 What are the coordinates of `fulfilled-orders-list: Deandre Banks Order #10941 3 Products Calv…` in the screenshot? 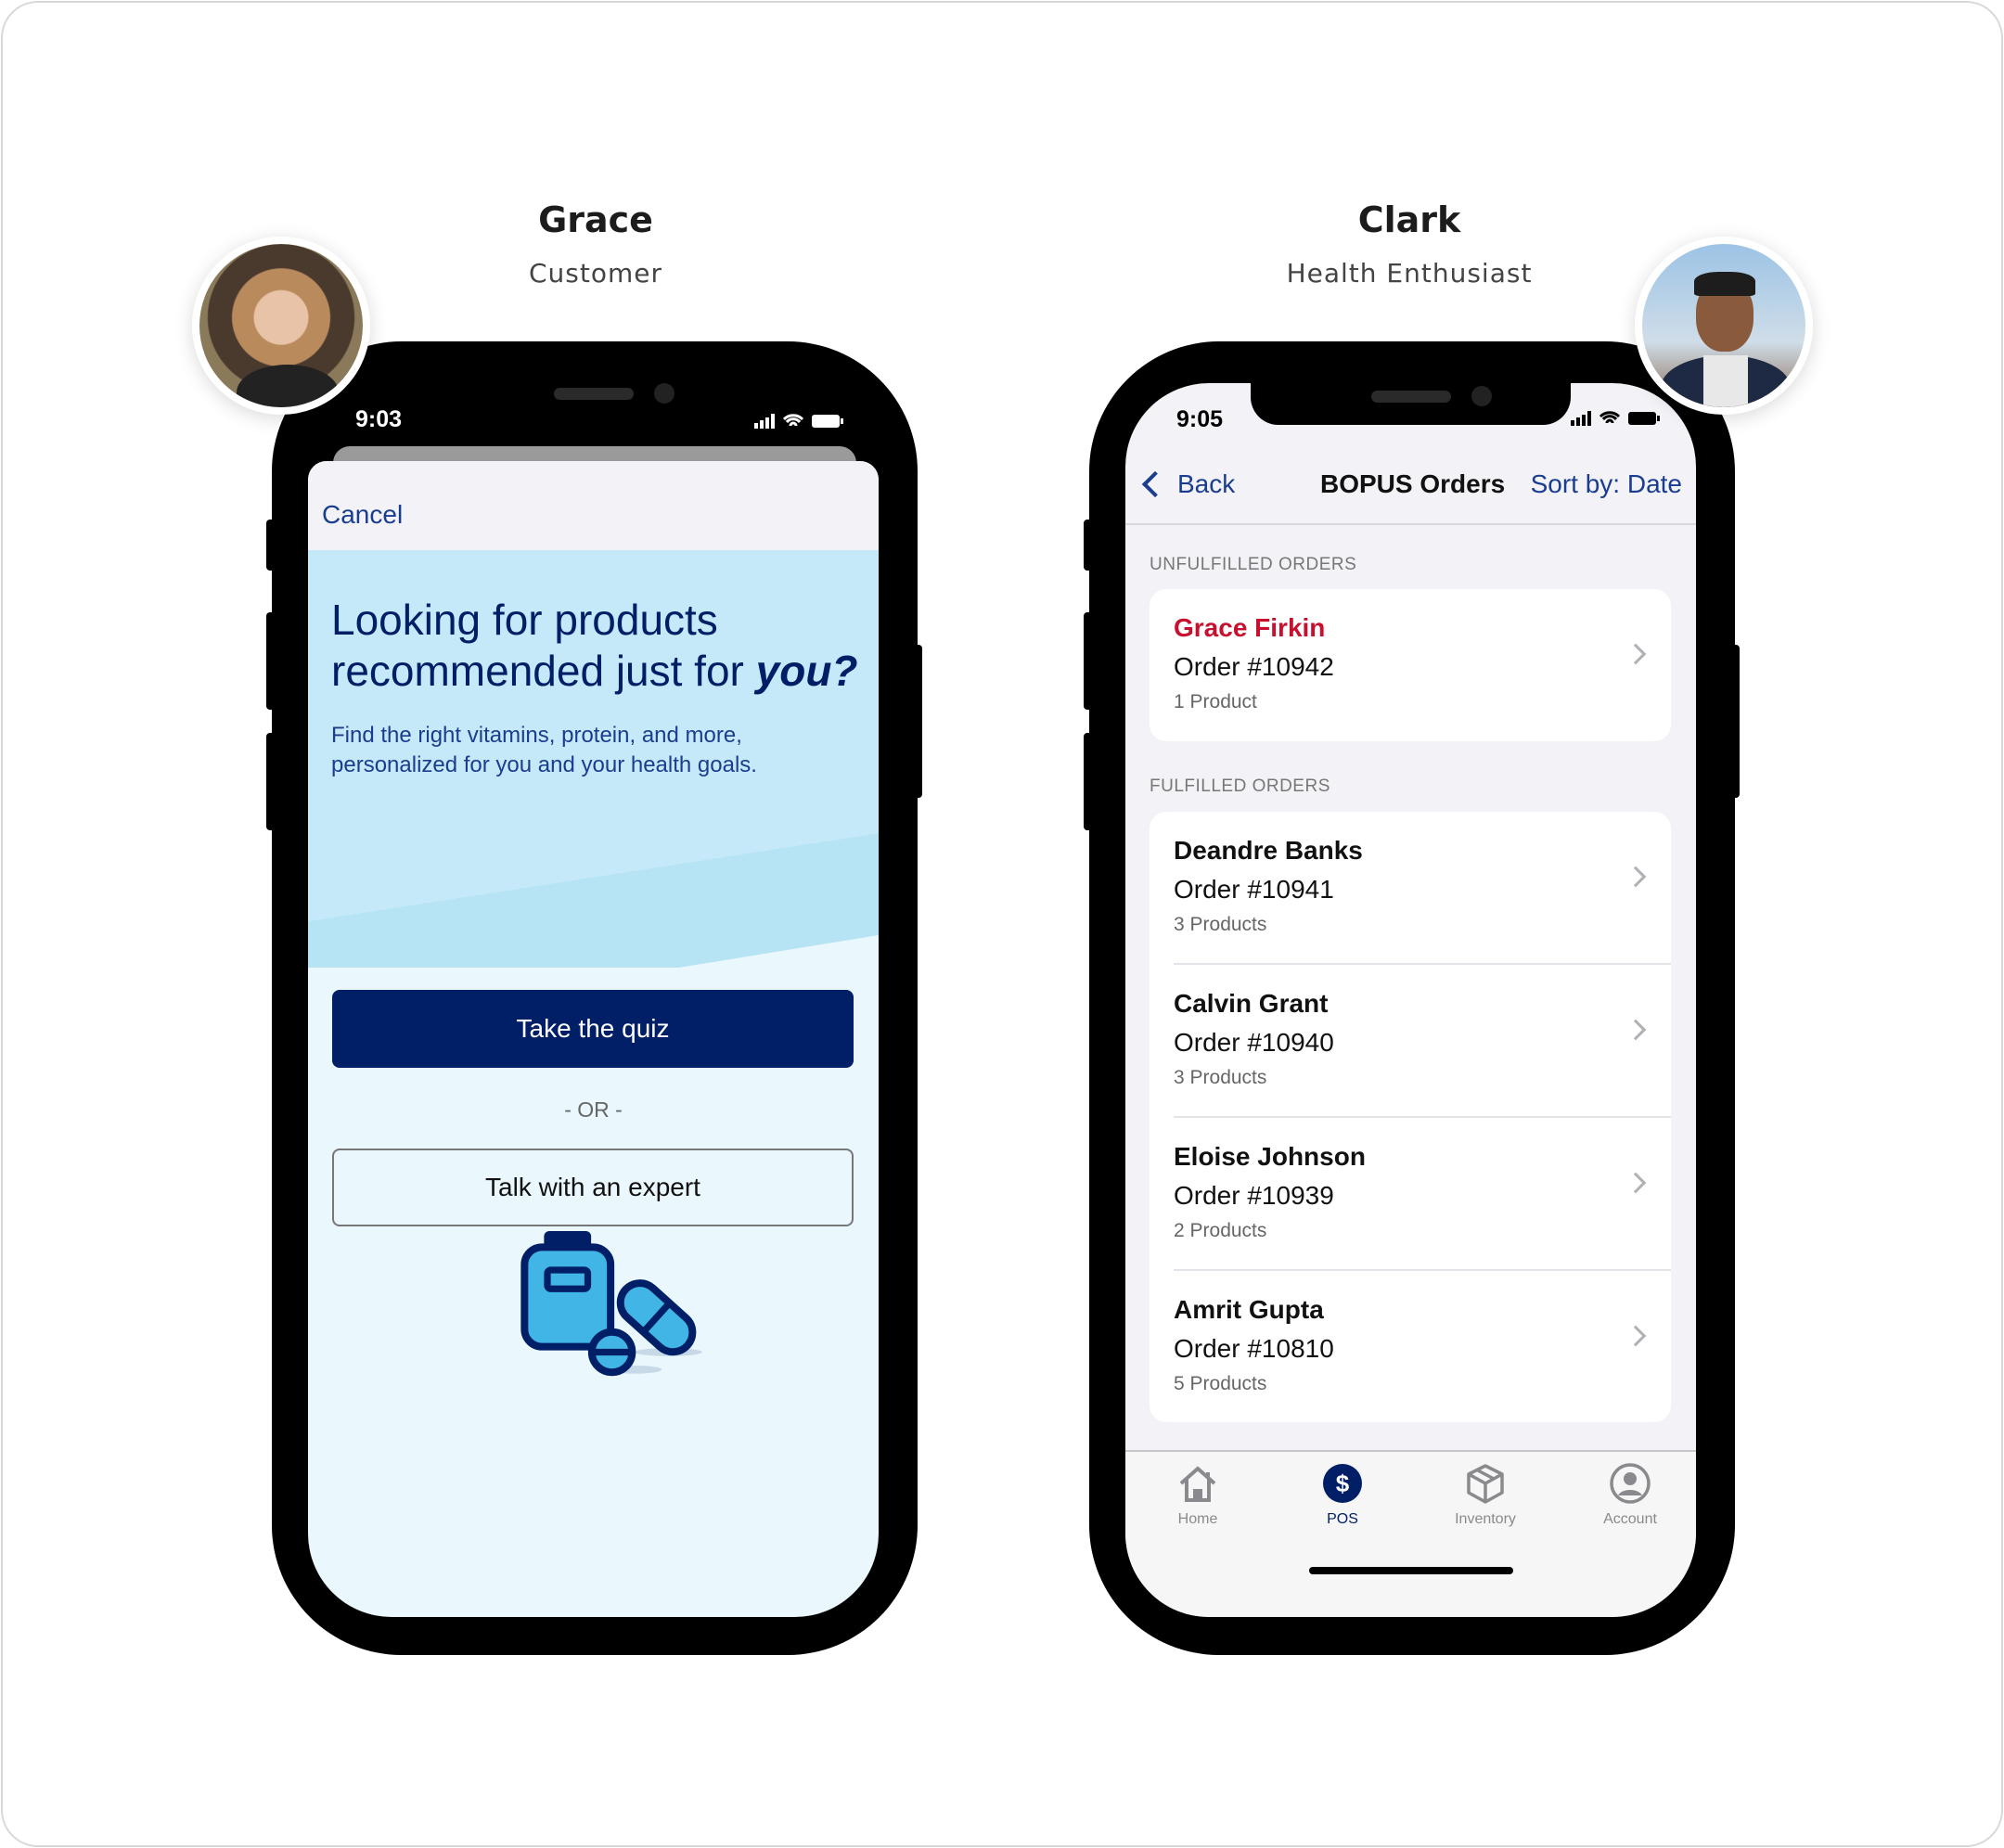 It's located at (1410, 1117).